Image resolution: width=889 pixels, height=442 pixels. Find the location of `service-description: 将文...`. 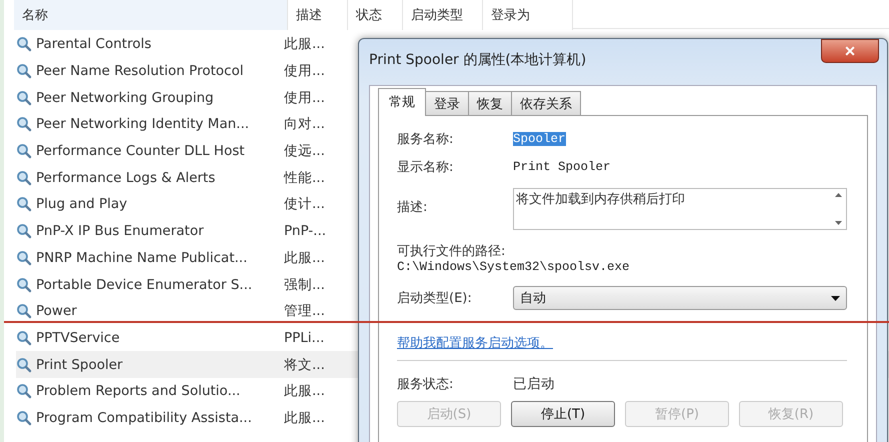

service-description: 将文... is located at coordinates (305, 365).